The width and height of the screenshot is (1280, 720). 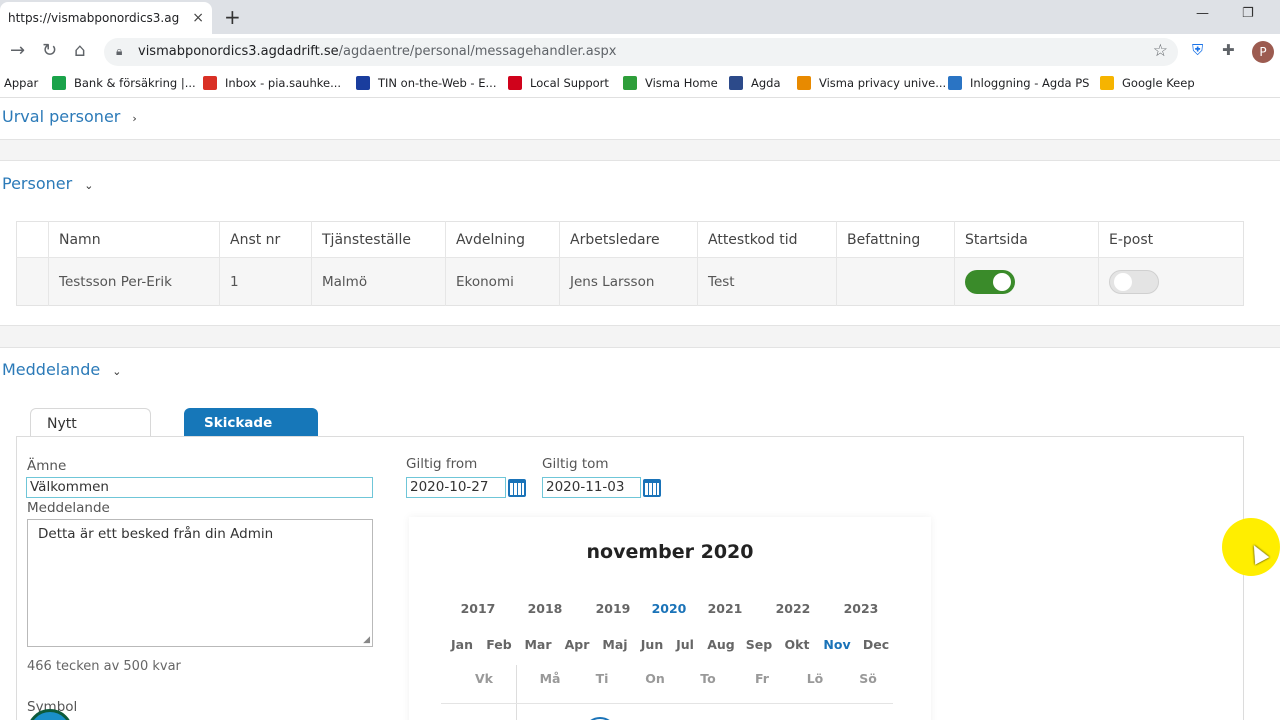 I want to click on select-column-header, so click(x=32, y=239).